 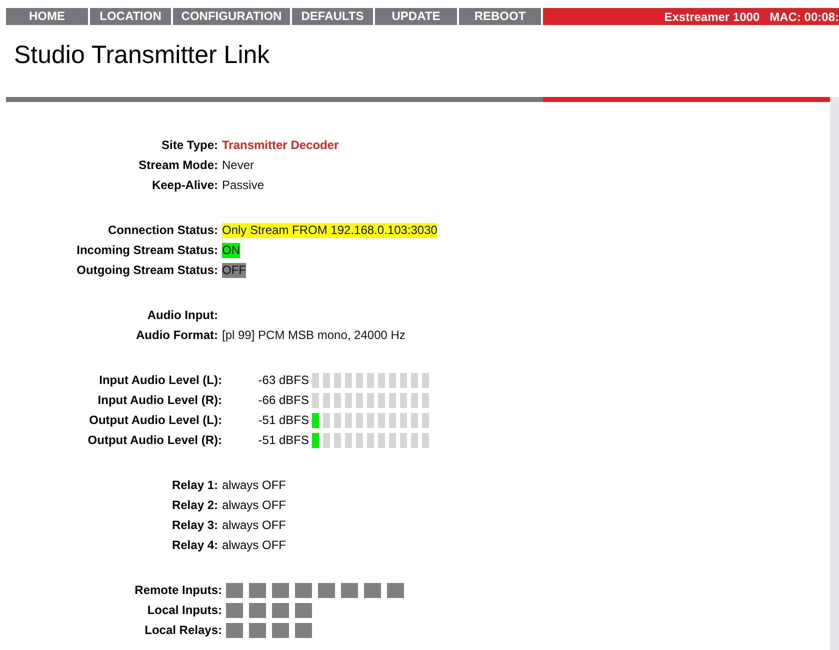 What do you see at coordinates (194, 485) in the screenshot?
I see `relay-label: Relay 1:` at bounding box center [194, 485].